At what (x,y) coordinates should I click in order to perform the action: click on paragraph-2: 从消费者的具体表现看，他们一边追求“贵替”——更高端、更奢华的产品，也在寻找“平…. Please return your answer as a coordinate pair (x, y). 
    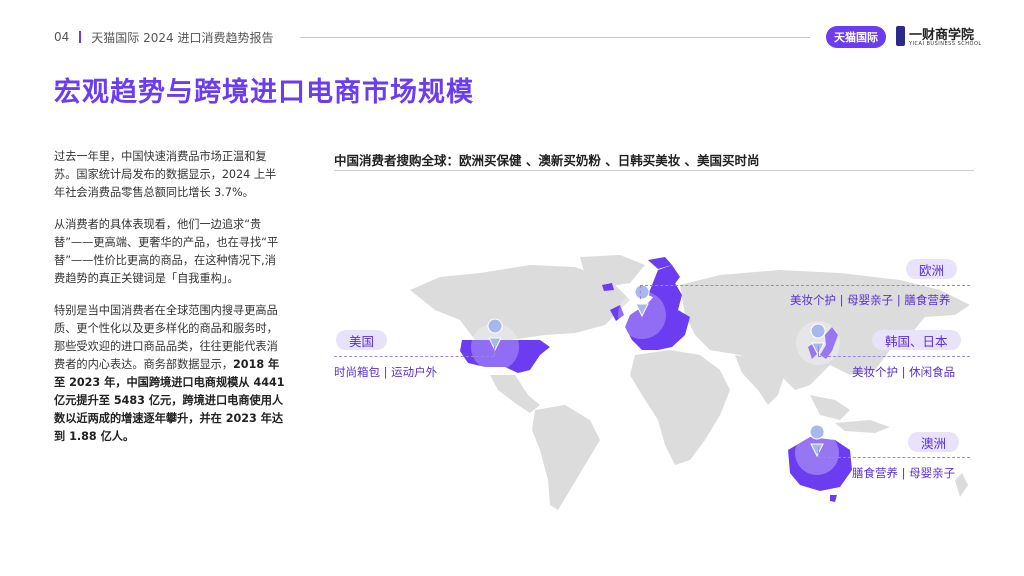
    Looking at the image, I should click on (166, 251).